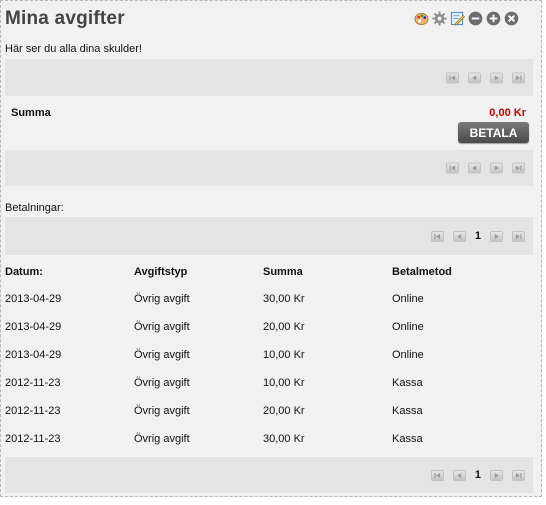 Image resolution: width=546 pixels, height=505 pixels. I want to click on widget-toolbar, so click(466, 18).